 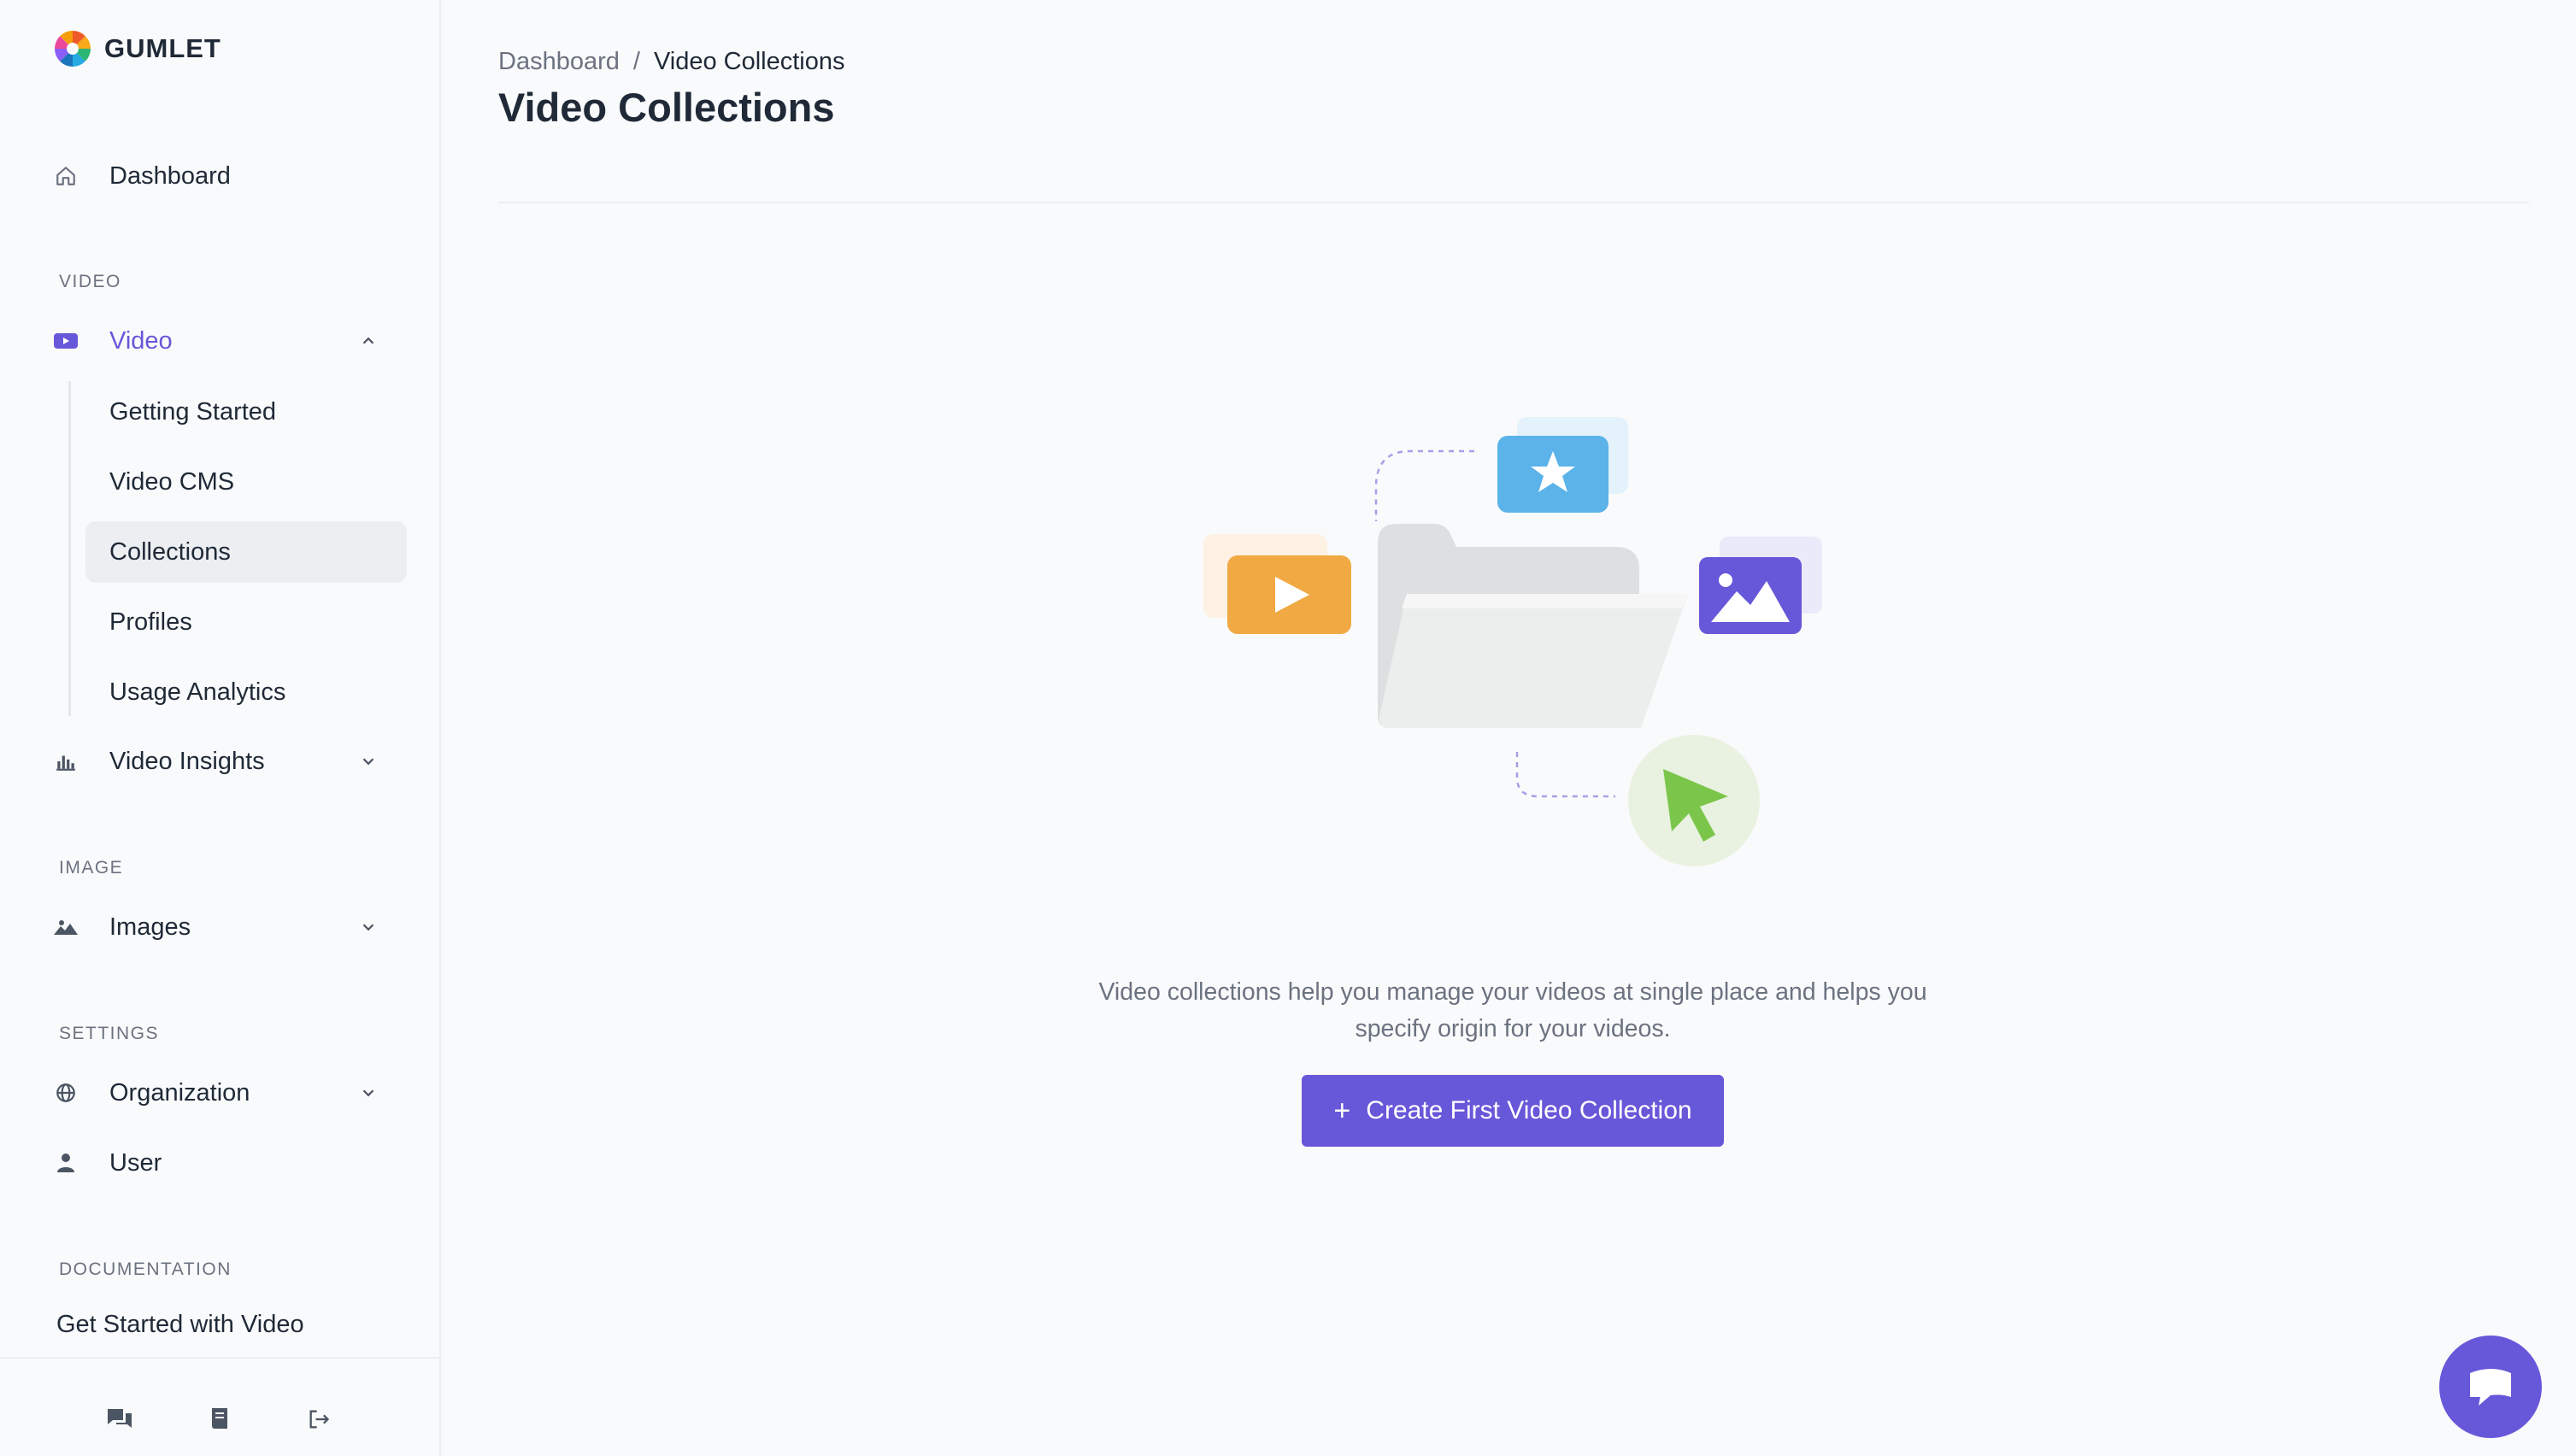 What do you see at coordinates (224, 341) in the screenshot?
I see `sidebar-item-video: Video` at bounding box center [224, 341].